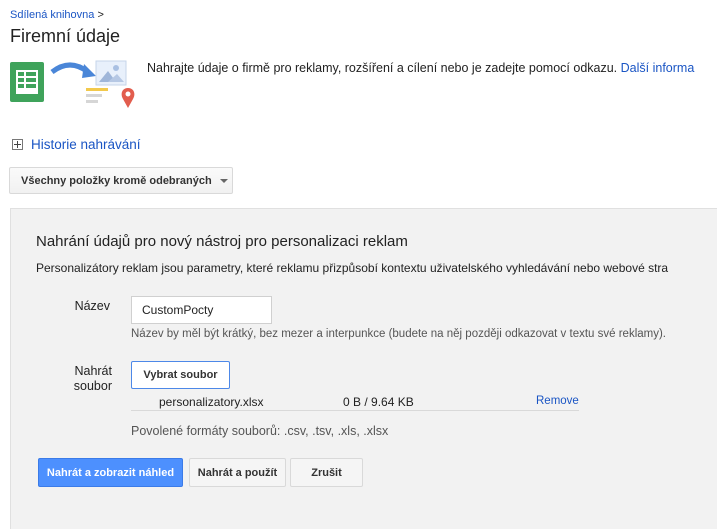  Describe the element at coordinates (211, 402) in the screenshot. I see `file-name: personalizatory.xlsx` at that location.